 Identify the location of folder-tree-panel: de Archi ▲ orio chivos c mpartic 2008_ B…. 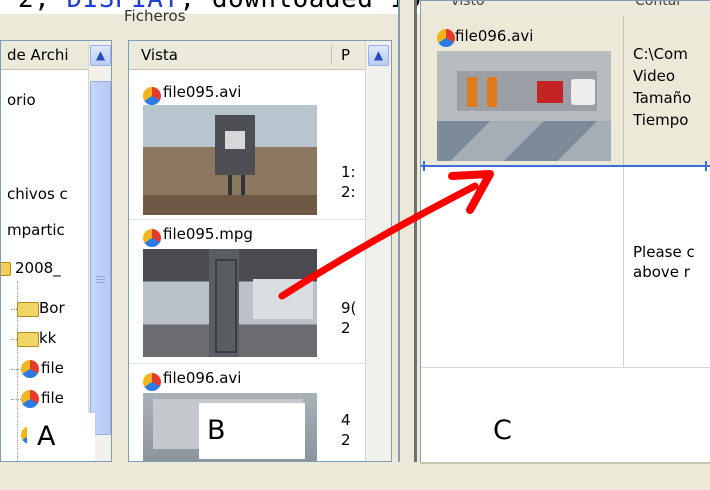
(56, 251).